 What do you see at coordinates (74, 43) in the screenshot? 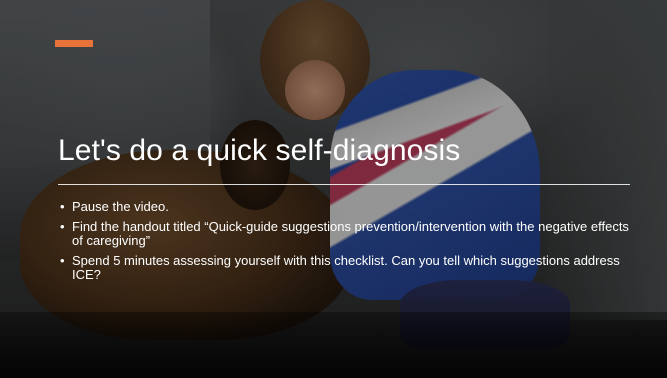
I see `accent-bar` at bounding box center [74, 43].